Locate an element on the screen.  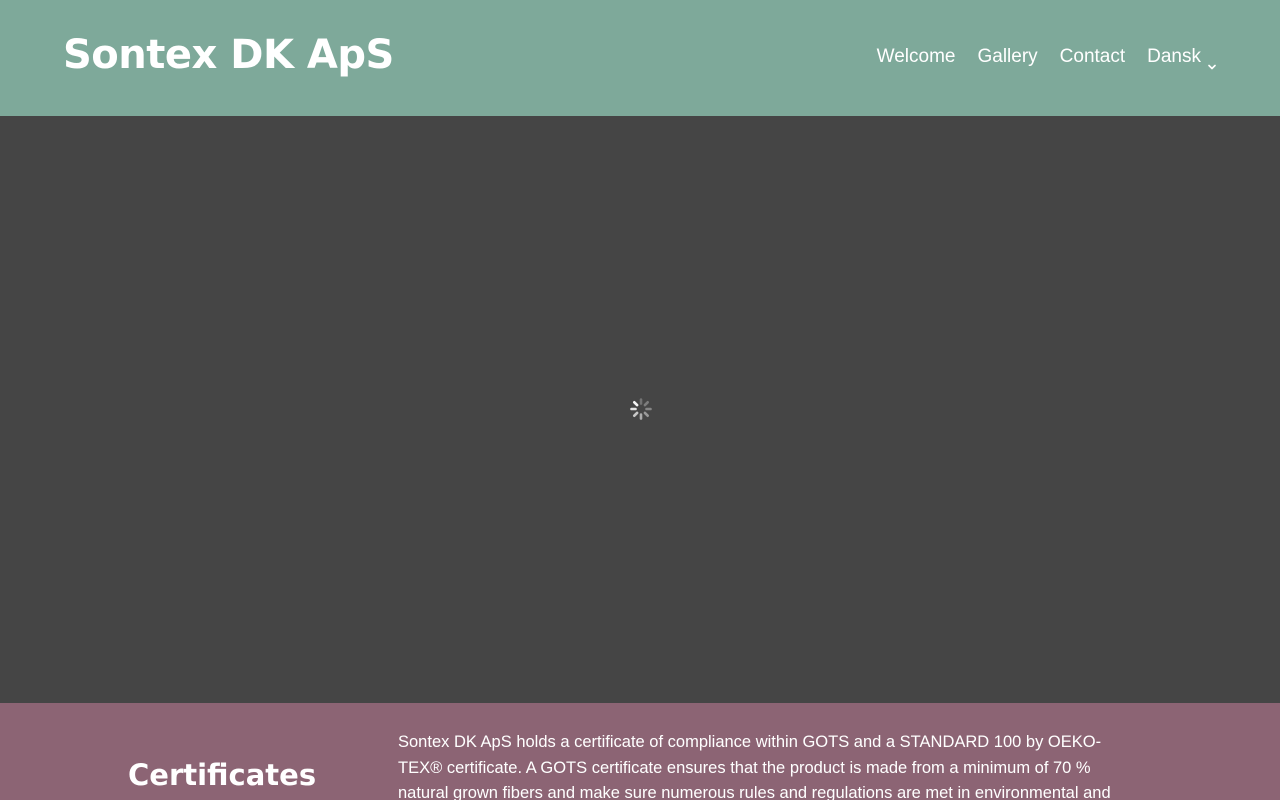
nav-item-label: Contact is located at coordinates (1092, 56).